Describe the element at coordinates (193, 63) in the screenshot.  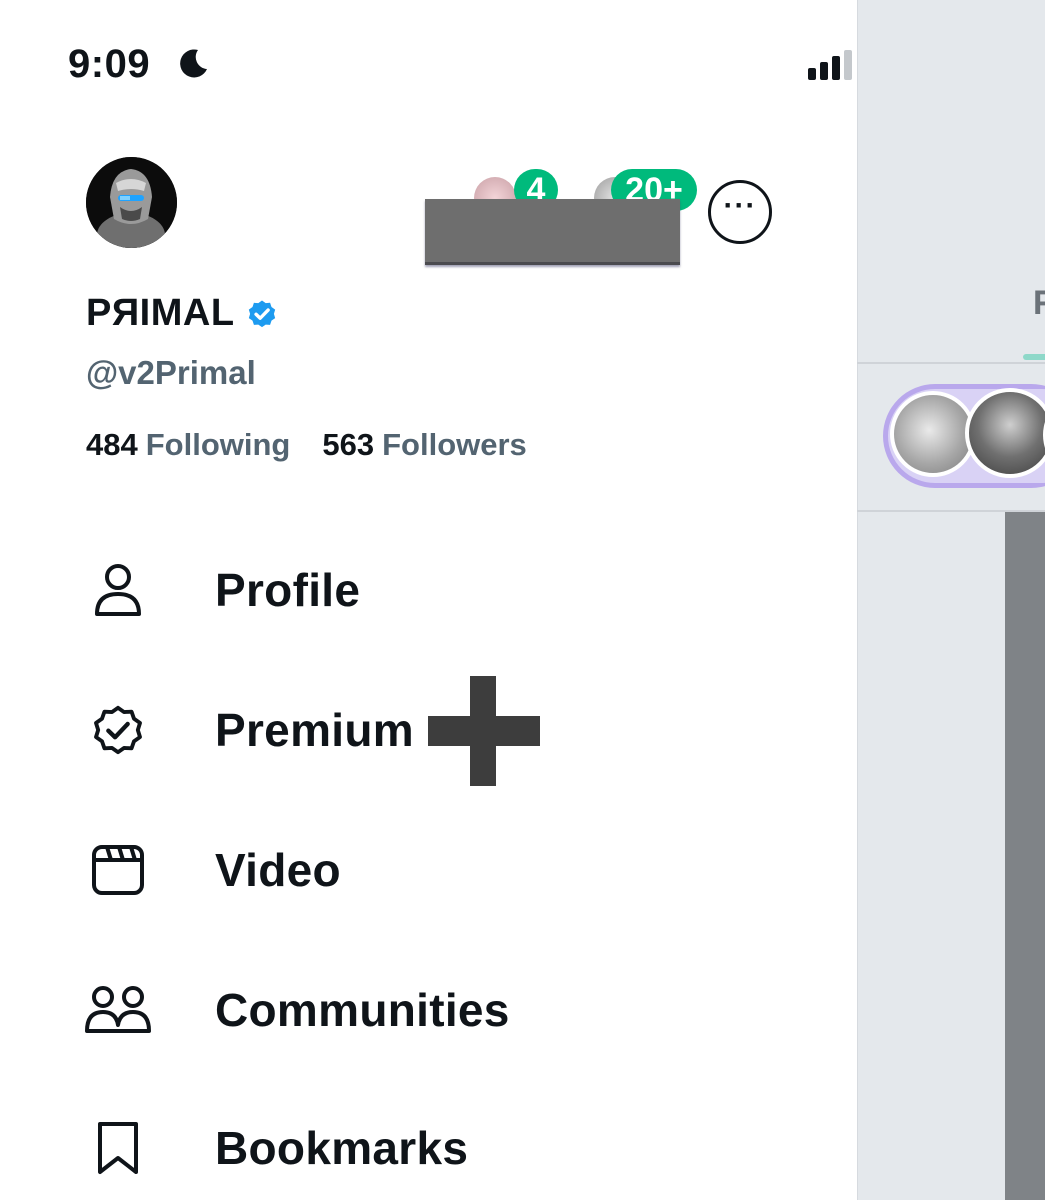
I see `moon-icon` at that location.